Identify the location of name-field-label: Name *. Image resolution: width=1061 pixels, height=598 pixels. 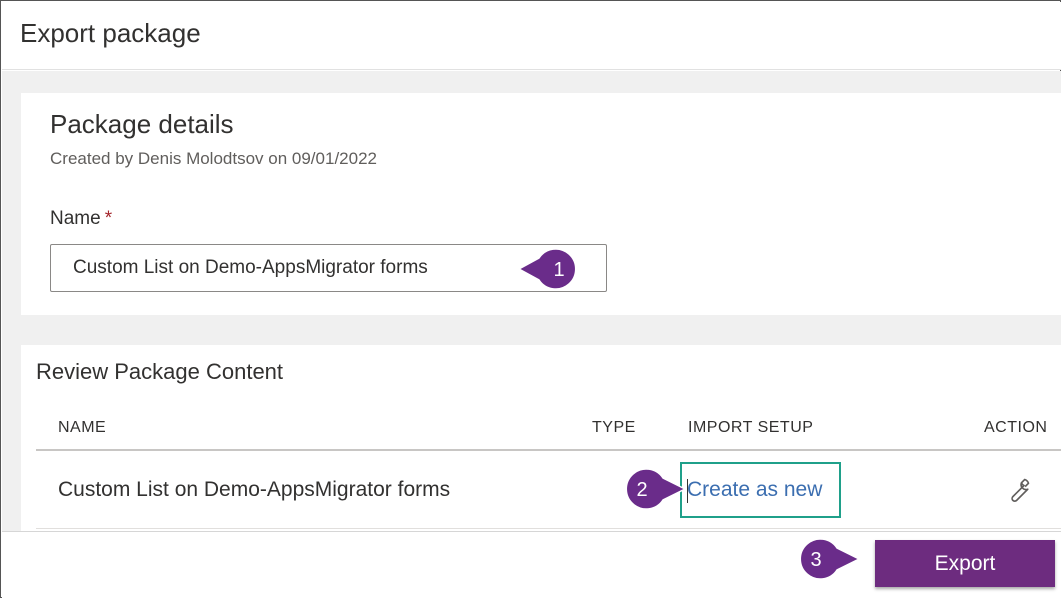
(81, 219).